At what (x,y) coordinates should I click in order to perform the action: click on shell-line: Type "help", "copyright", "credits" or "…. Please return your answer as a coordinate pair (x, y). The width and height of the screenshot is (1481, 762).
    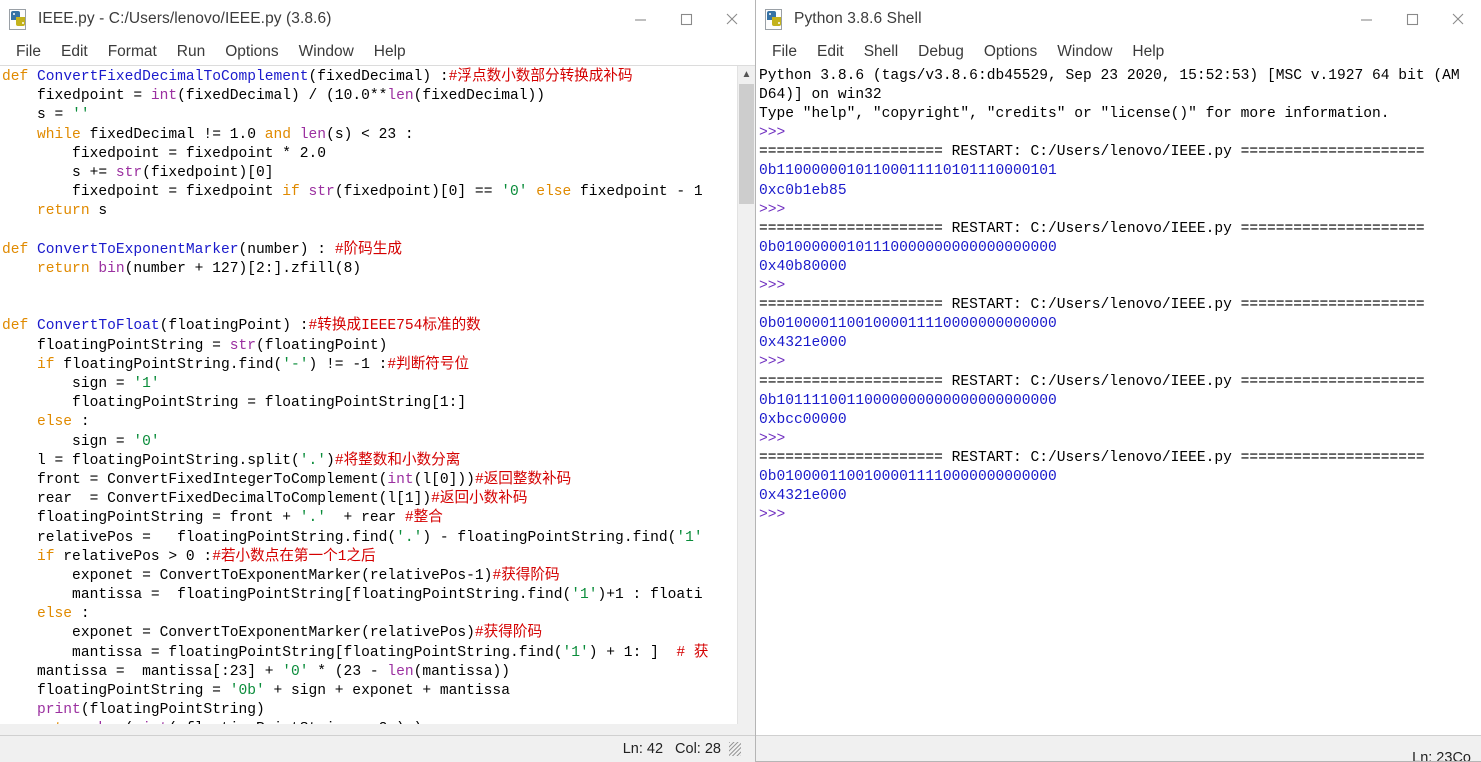
    Looking at the image, I should click on (1074, 114).